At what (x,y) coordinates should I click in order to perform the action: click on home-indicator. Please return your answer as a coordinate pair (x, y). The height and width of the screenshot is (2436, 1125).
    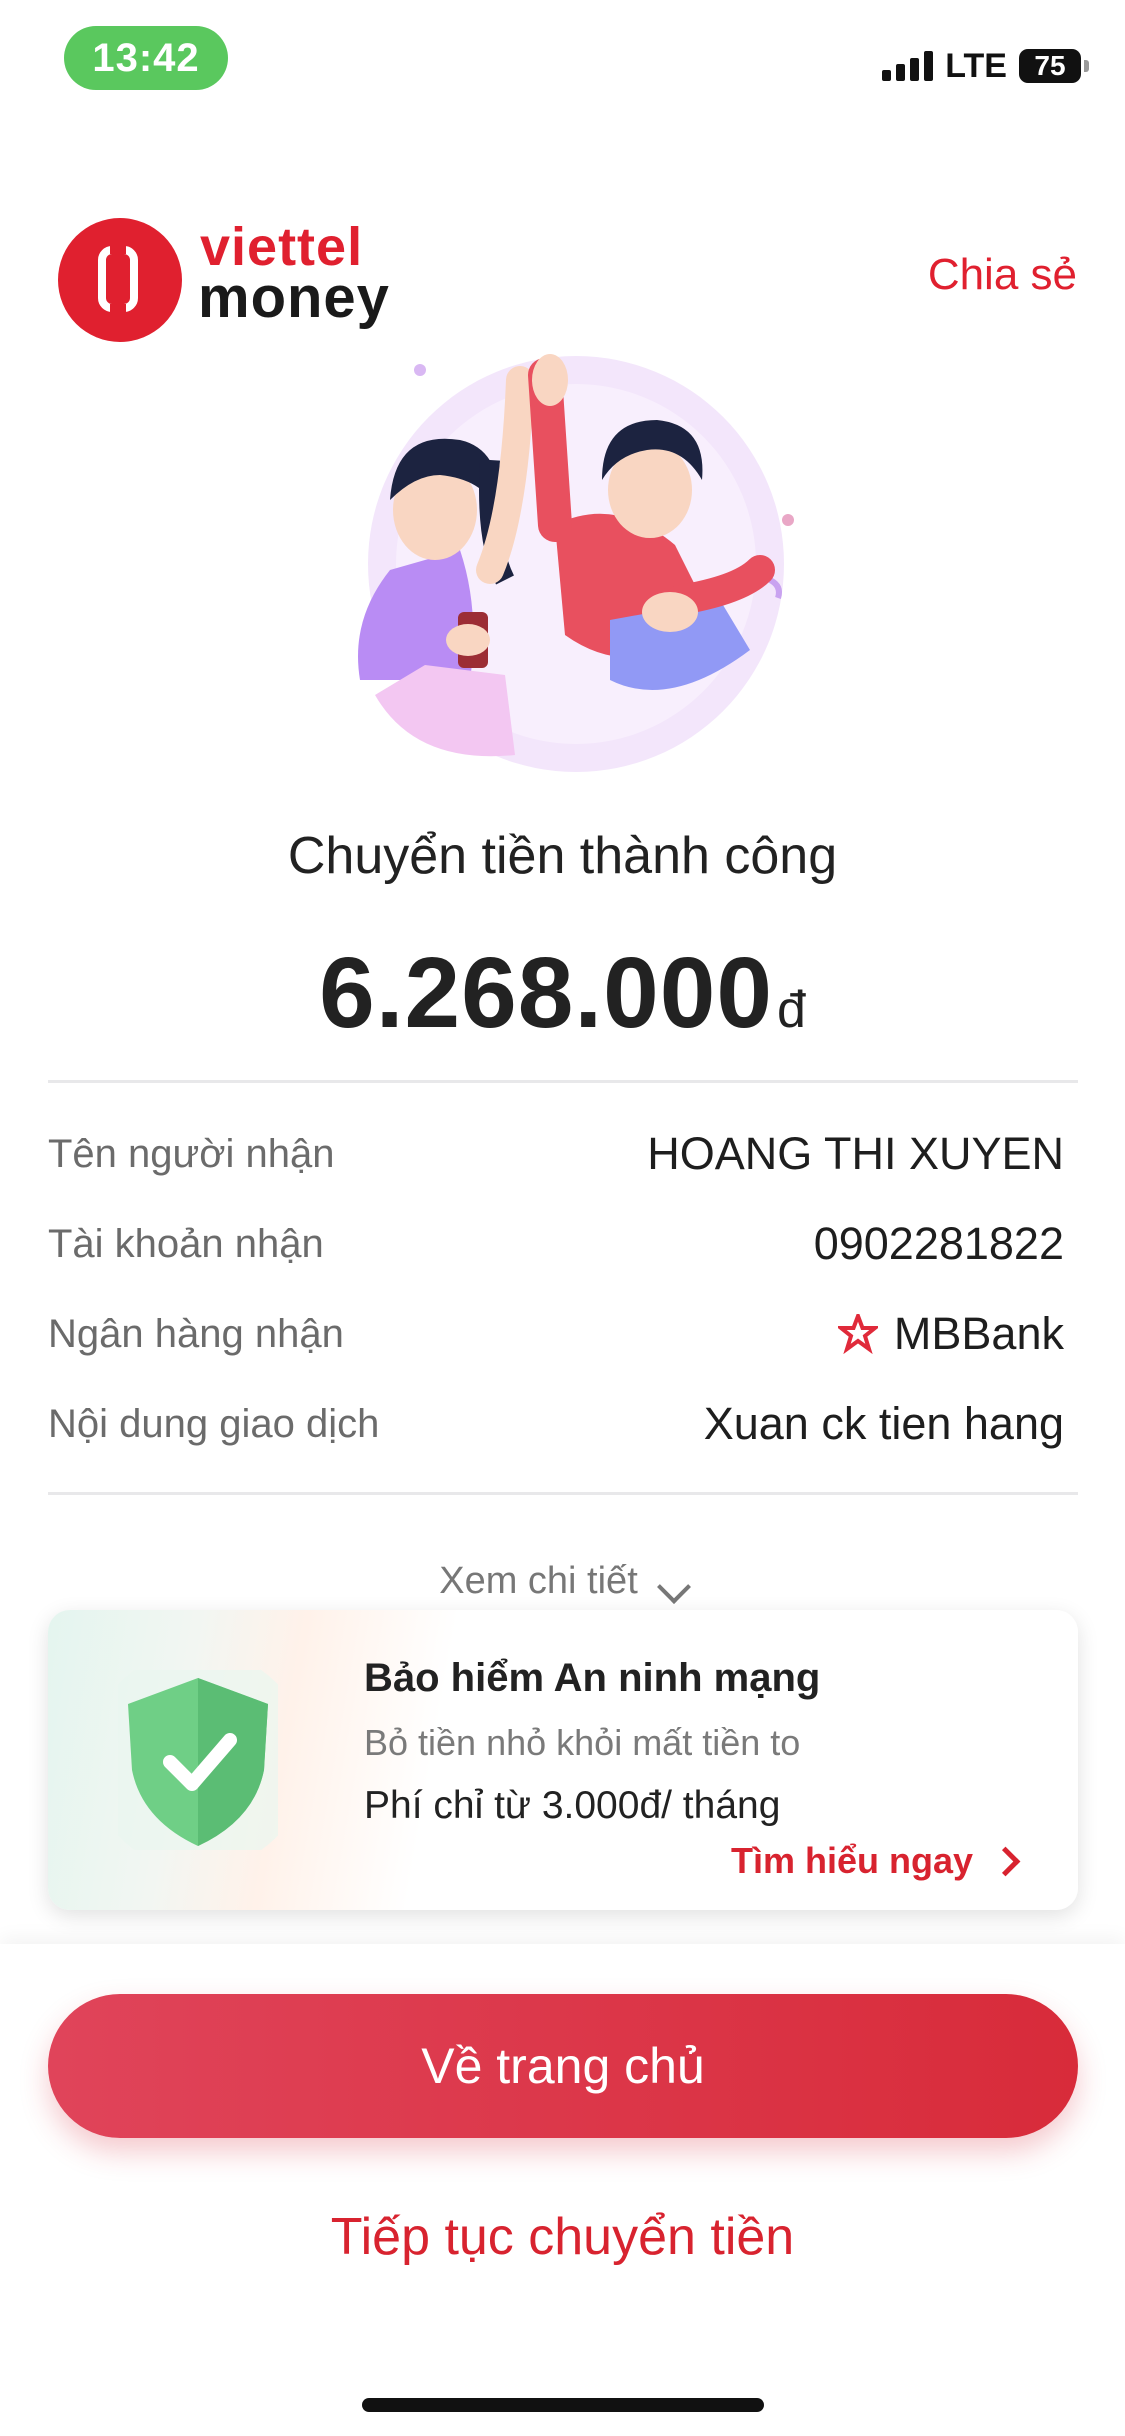
    Looking at the image, I should click on (563, 2405).